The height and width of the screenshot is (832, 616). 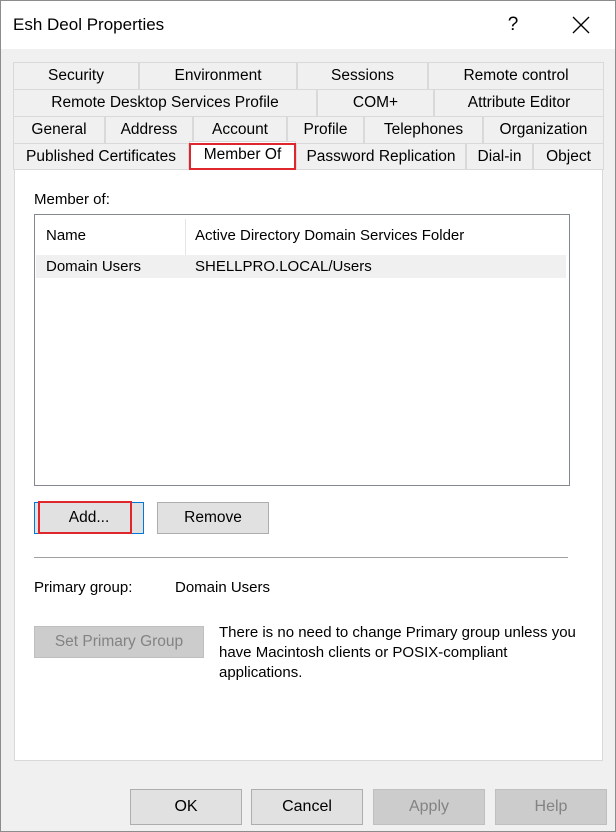 What do you see at coordinates (223, 587) in the screenshot?
I see `primary-group-value: Domain Users` at bounding box center [223, 587].